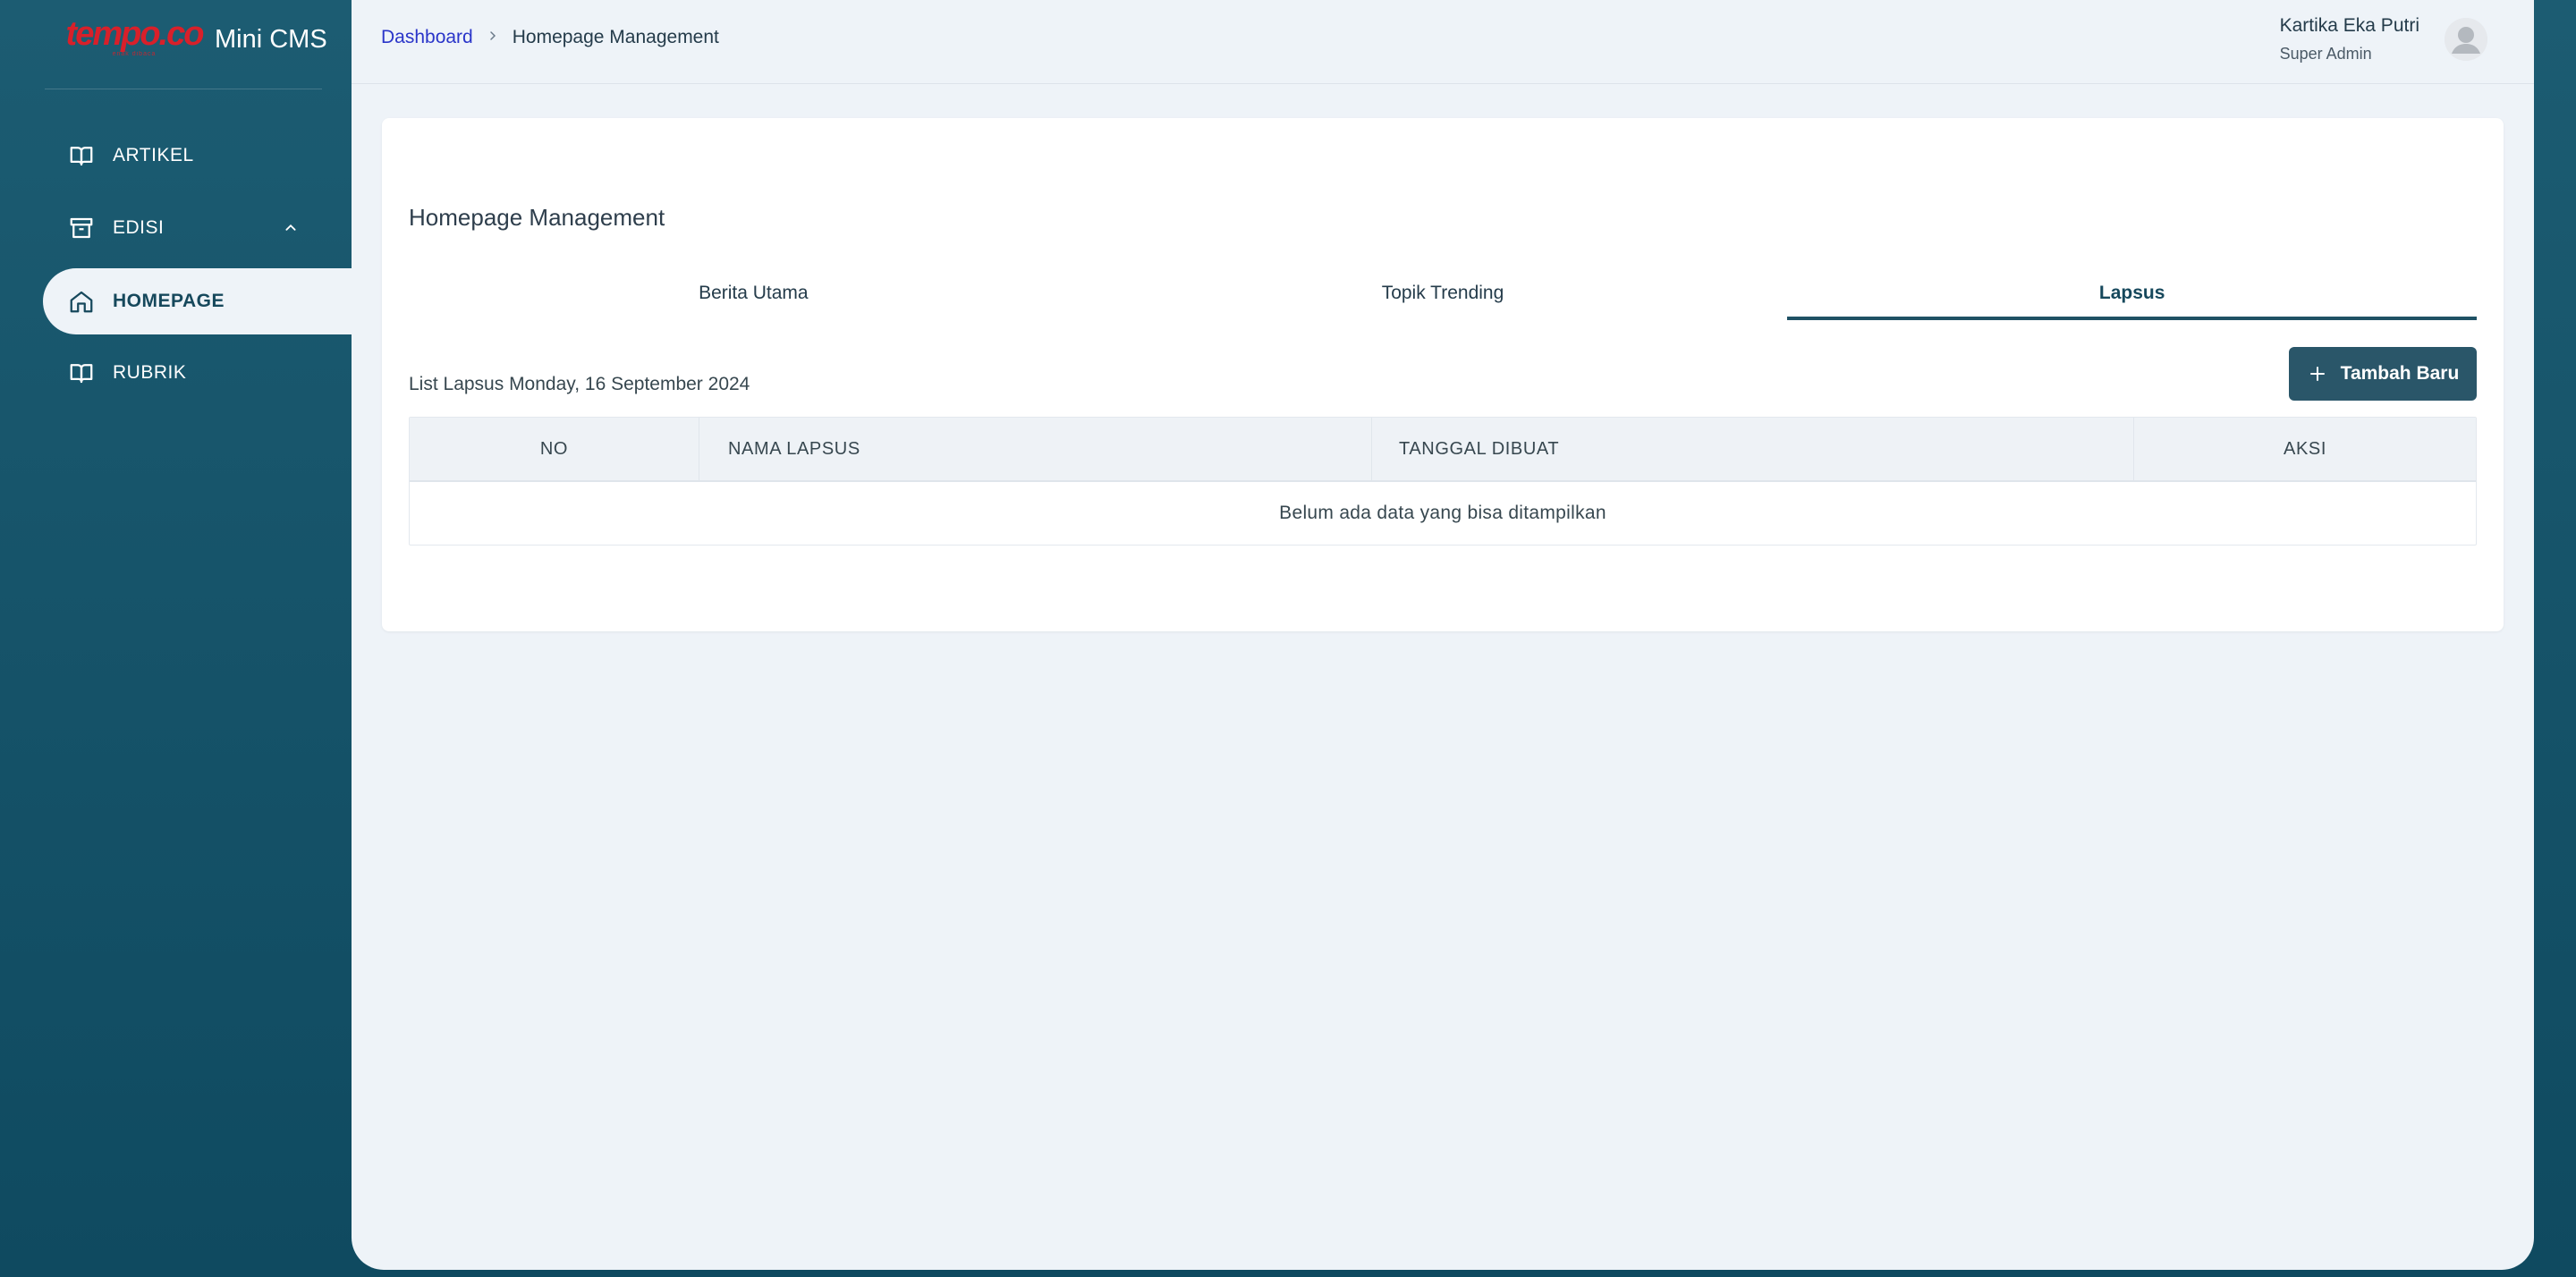 This screenshot has height=1277, width=2576. What do you see at coordinates (197, 156) in the screenshot?
I see `sidebar-item-artikel: ARTIKEL` at bounding box center [197, 156].